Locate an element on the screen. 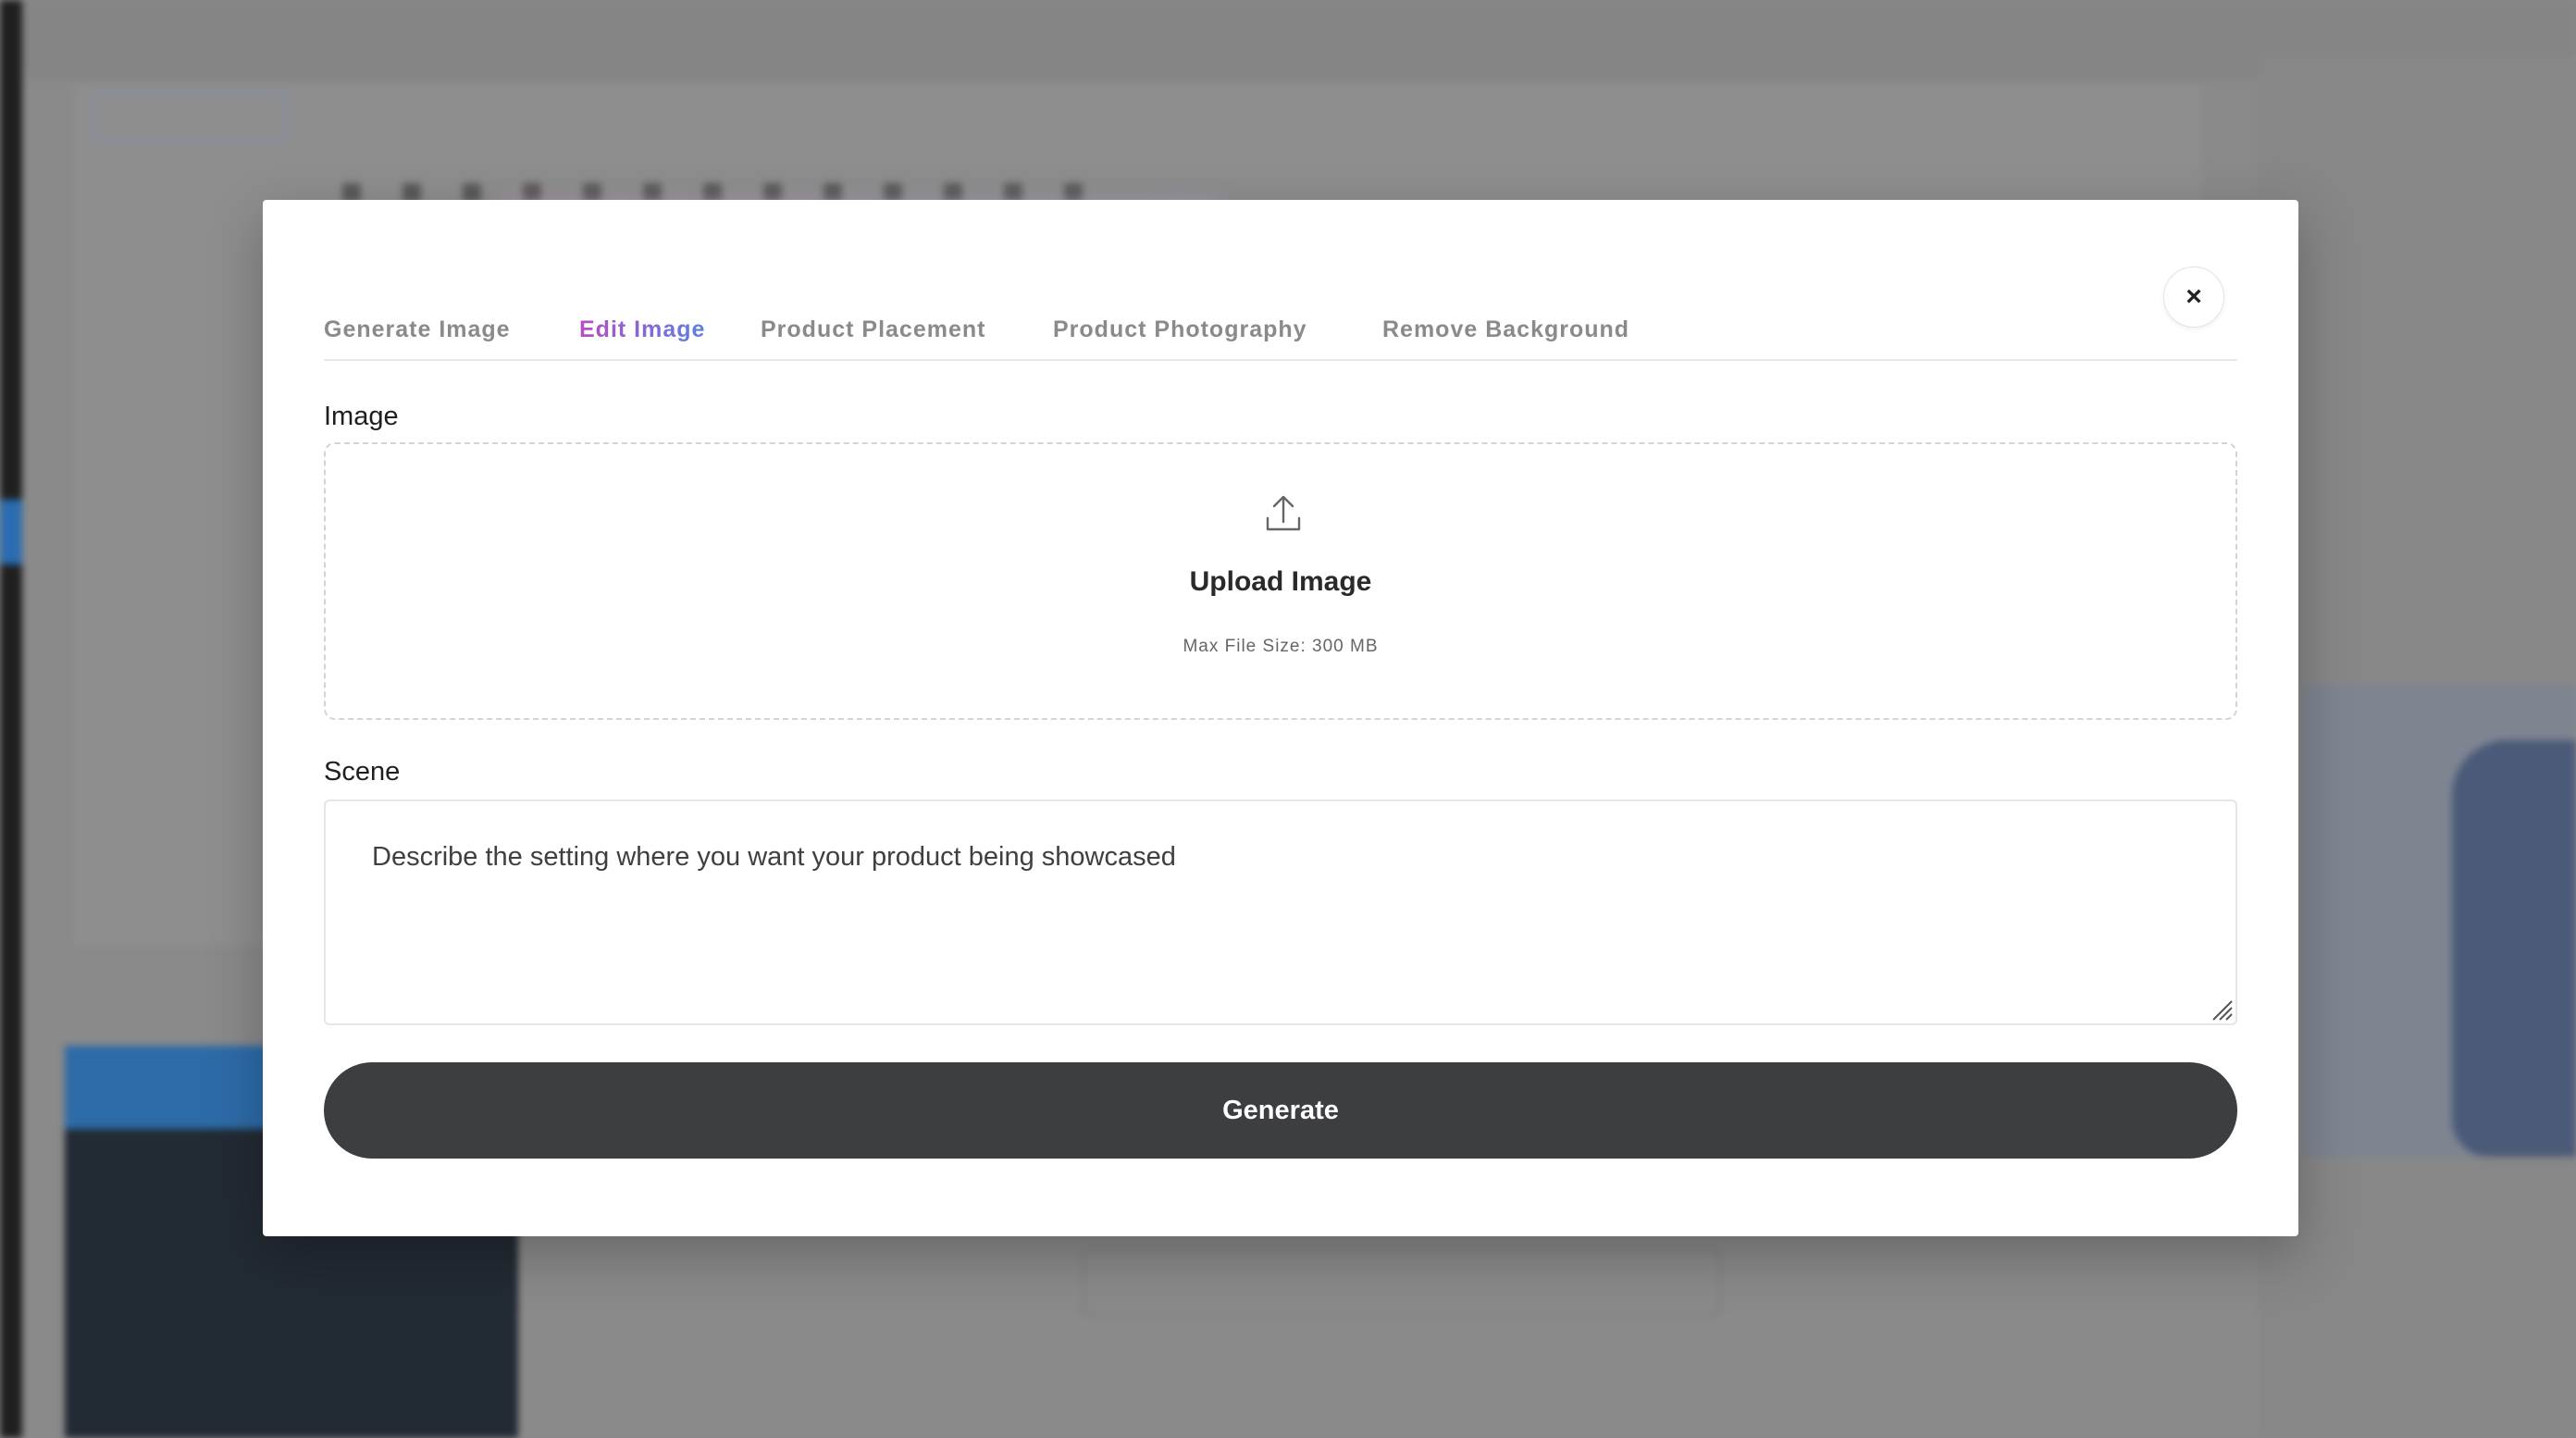 This screenshot has width=2576, height=1438. image-field-label: Image is located at coordinates (361, 416).